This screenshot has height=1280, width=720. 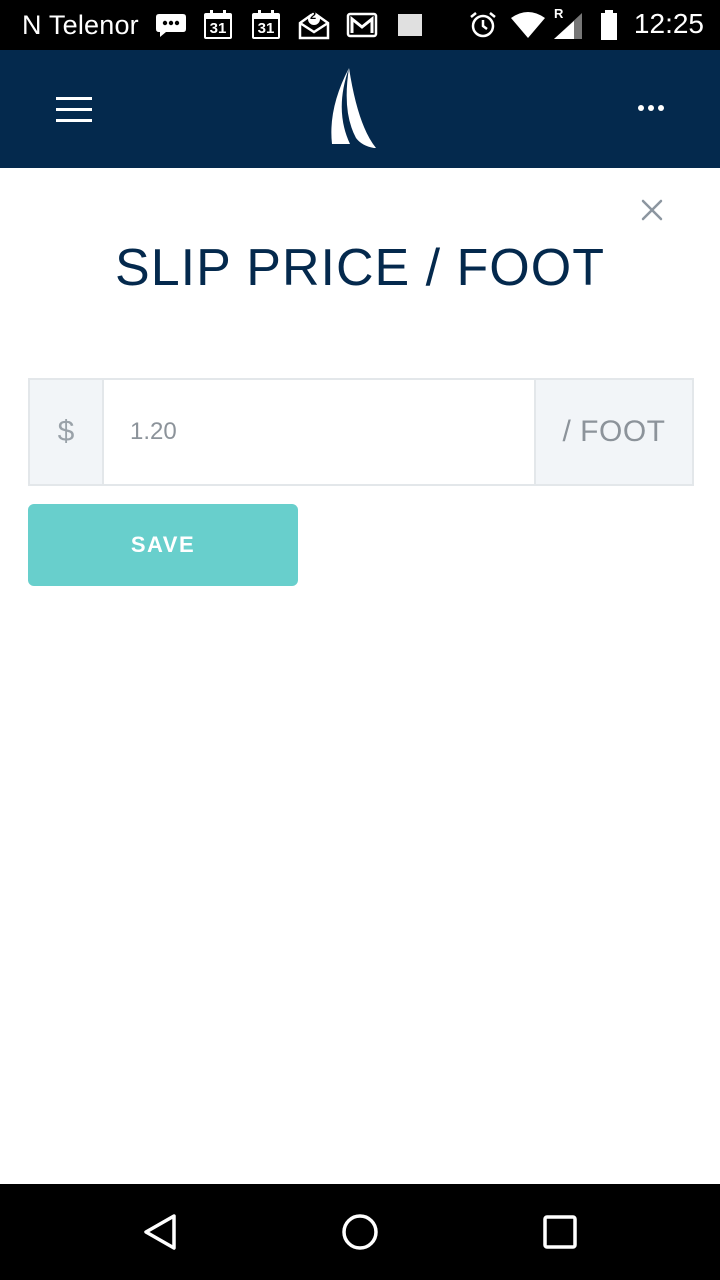 What do you see at coordinates (353, 109) in the screenshot?
I see `sail-logo-icon` at bounding box center [353, 109].